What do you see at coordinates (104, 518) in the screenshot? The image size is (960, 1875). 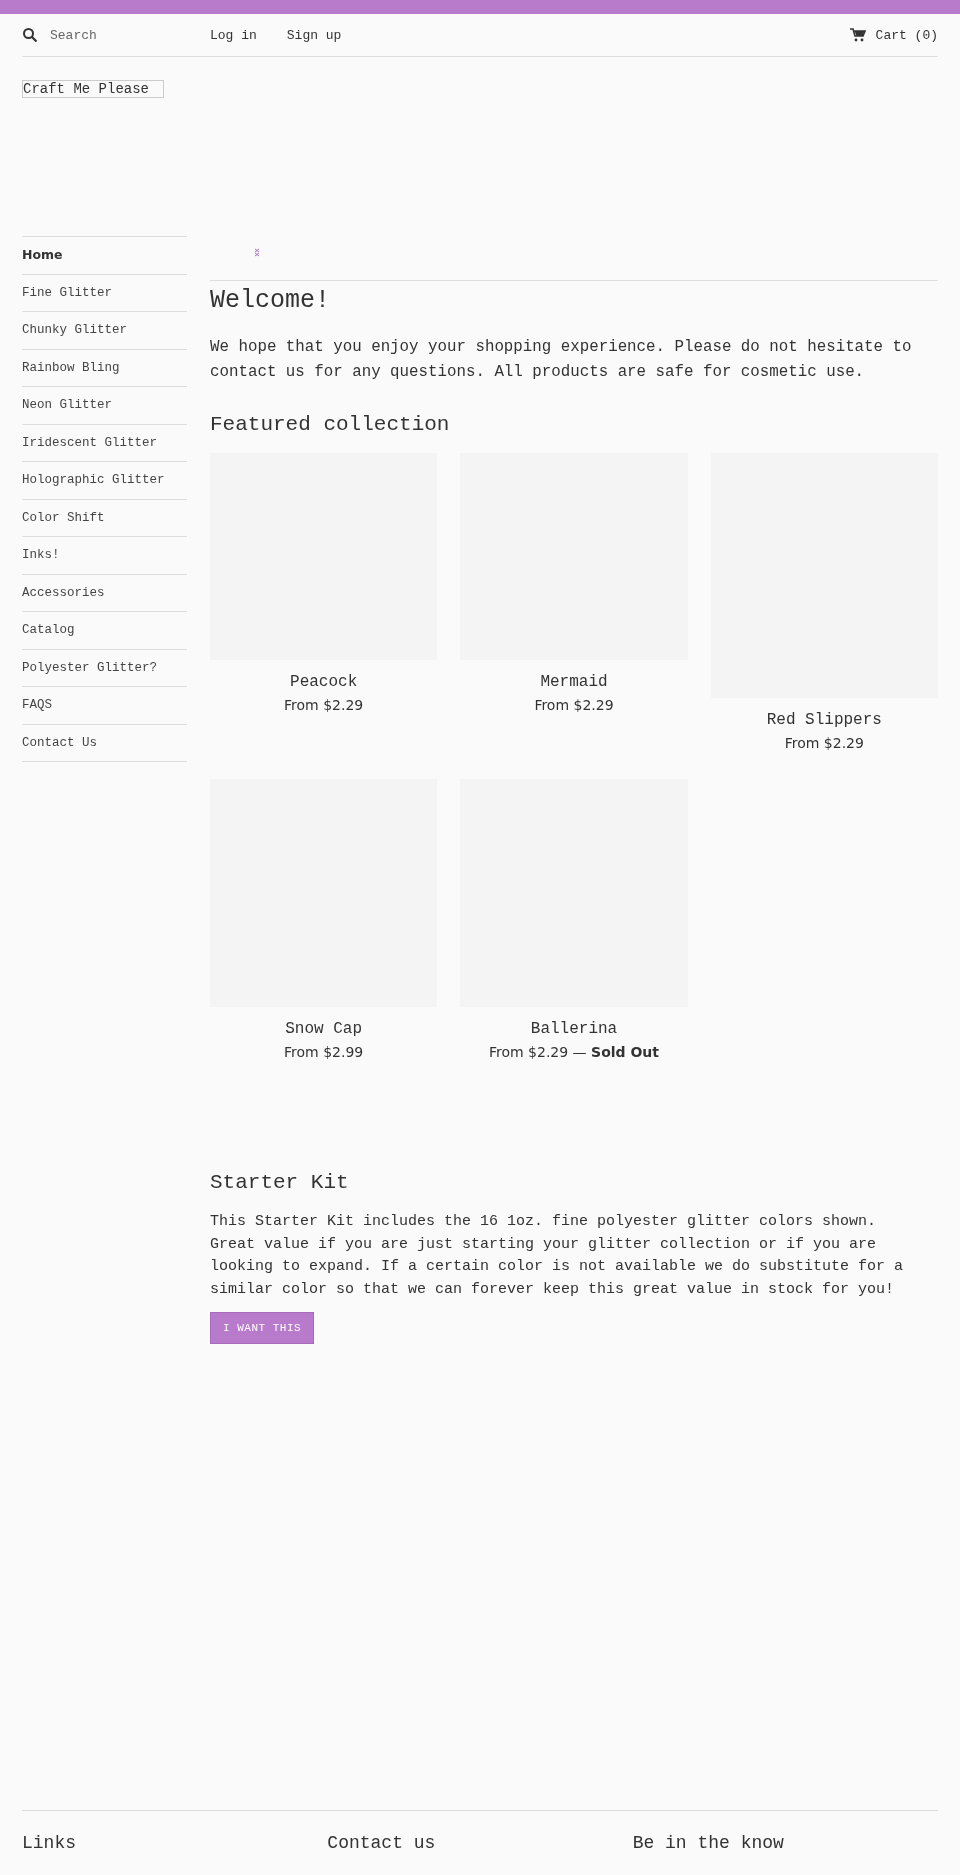 I see `sidebar-item: Color Shift` at bounding box center [104, 518].